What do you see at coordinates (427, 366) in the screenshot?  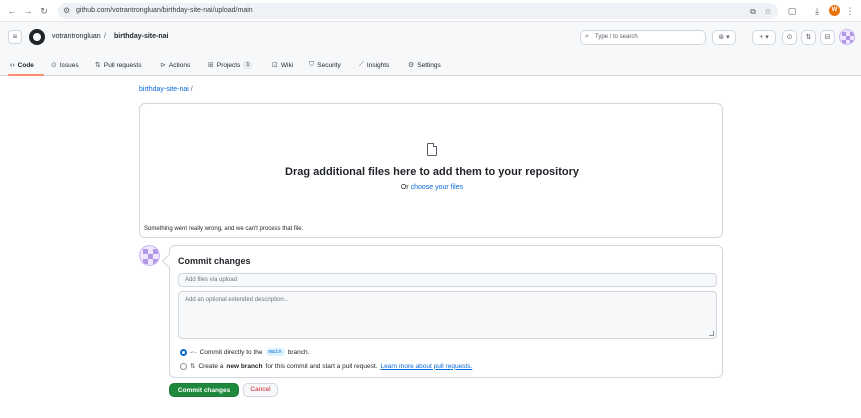 I see `learn-more-pr-link: Learn more about pull requests.` at bounding box center [427, 366].